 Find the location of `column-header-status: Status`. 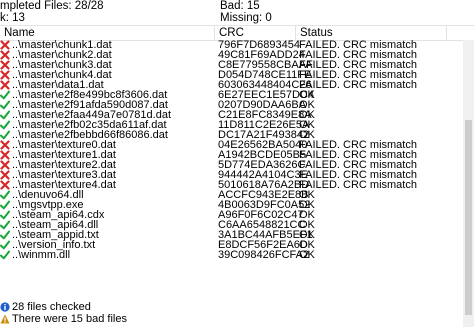

column-header-status: Status is located at coordinates (371, 33).